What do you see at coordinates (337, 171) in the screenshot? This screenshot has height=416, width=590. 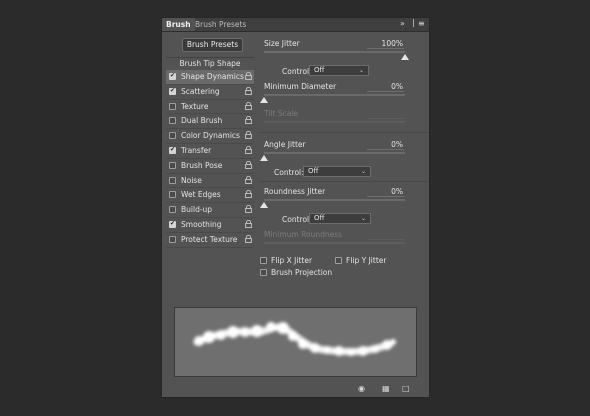 I see `angle-jitter-control-select: Off ⌄` at bounding box center [337, 171].